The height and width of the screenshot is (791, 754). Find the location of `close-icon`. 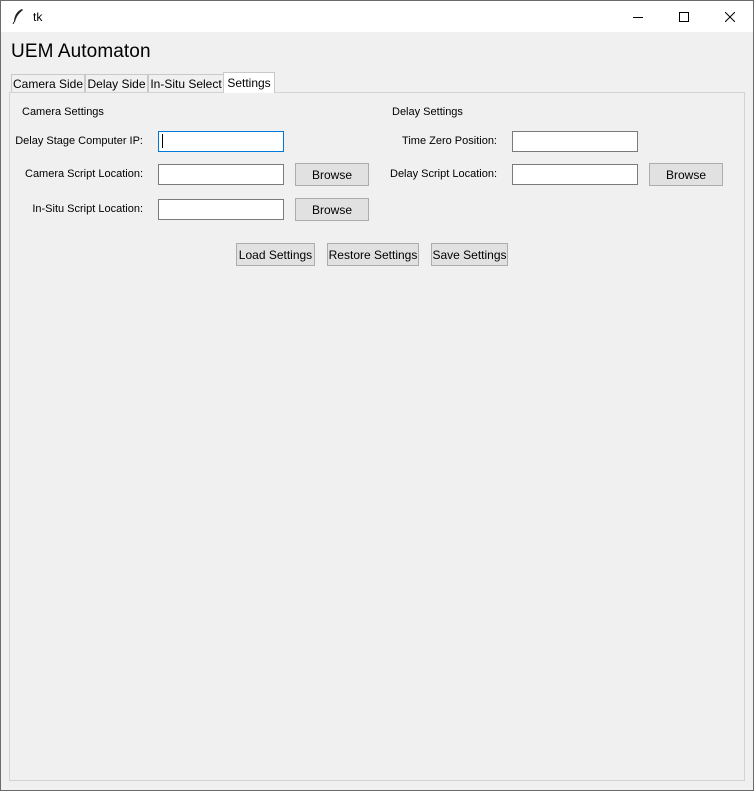

close-icon is located at coordinates (730, 16).